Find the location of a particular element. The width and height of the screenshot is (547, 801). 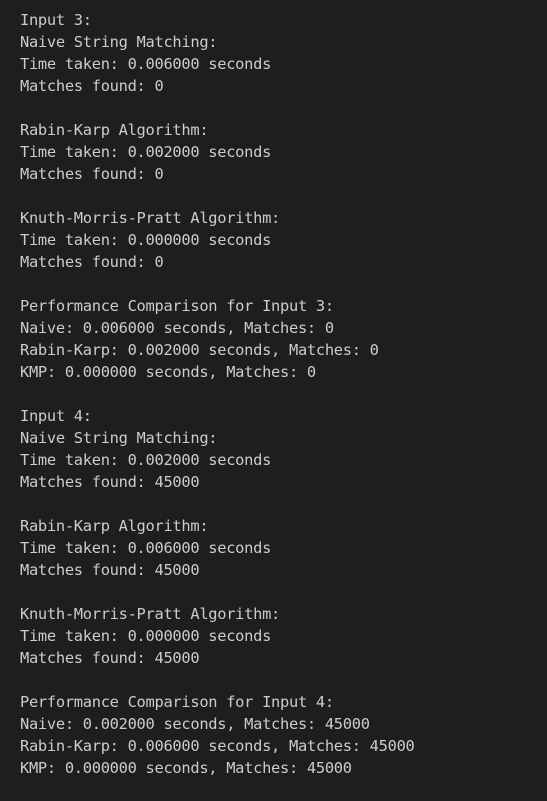

terminal-line-comparison-naive: Naive: 0.006000 seconds, Matches: 0 is located at coordinates (177, 328).